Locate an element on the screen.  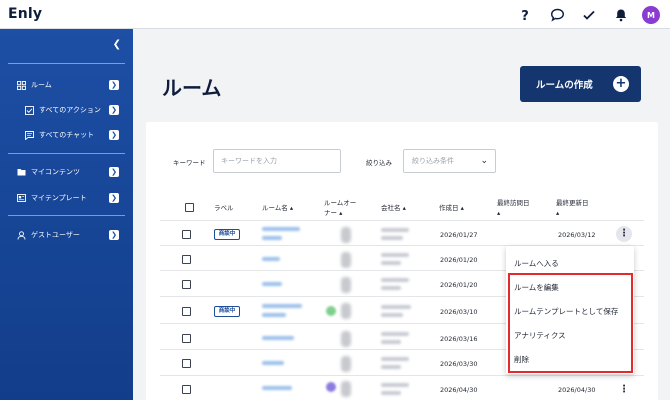
sidebar-item-label: すべてのアクション is located at coordinates (70, 110).